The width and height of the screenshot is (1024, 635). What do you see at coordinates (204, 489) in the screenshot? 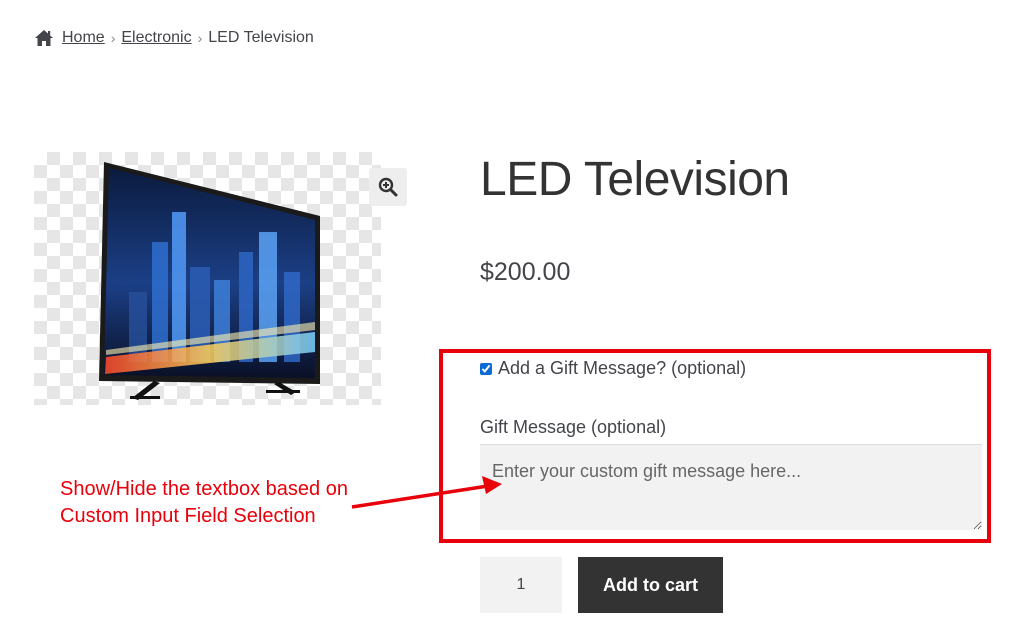
I see `annotation-line-1: Show/Hide the textbox based on` at bounding box center [204, 489].